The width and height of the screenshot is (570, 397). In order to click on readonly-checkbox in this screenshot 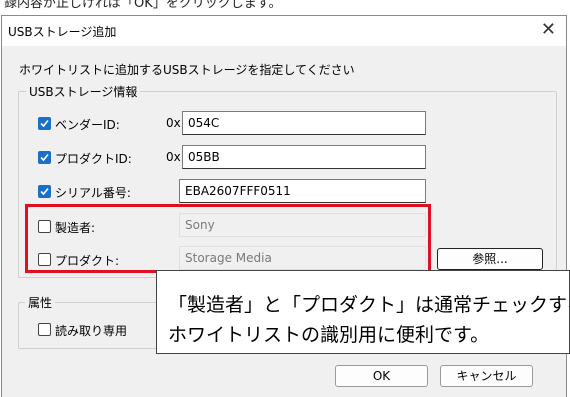, I will do `click(44, 329)`.